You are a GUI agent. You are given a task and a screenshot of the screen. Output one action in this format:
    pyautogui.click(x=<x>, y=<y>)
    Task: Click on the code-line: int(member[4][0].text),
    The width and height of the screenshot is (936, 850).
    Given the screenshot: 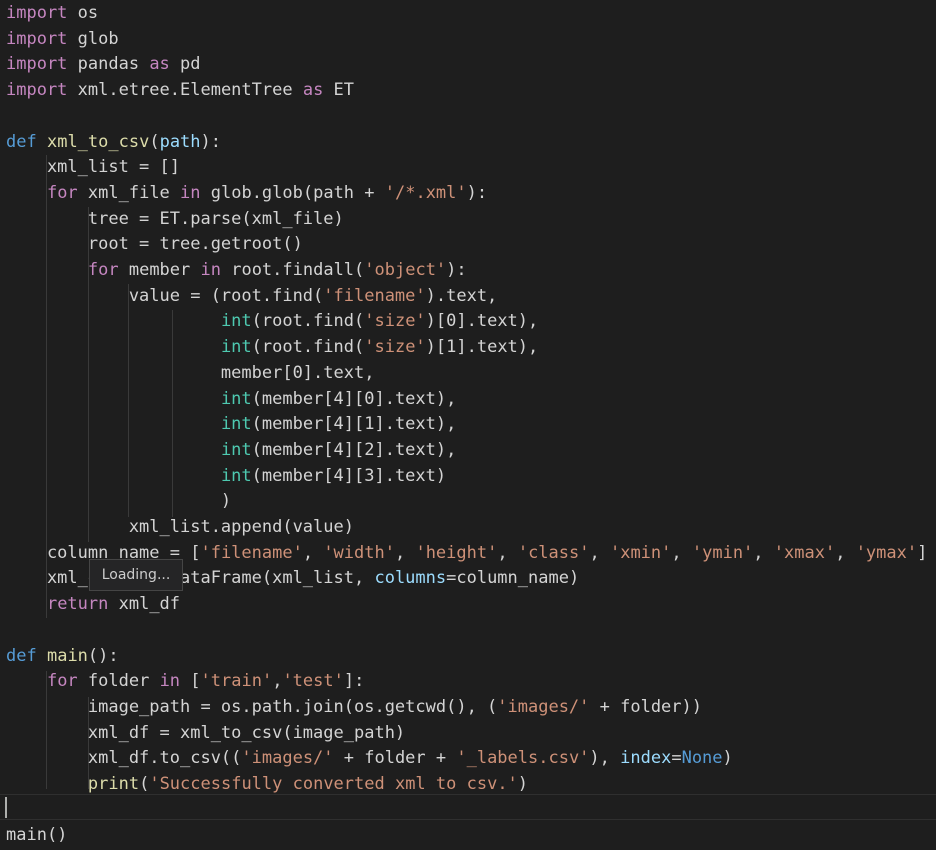 What is the action you would take?
    pyautogui.click(x=231, y=399)
    